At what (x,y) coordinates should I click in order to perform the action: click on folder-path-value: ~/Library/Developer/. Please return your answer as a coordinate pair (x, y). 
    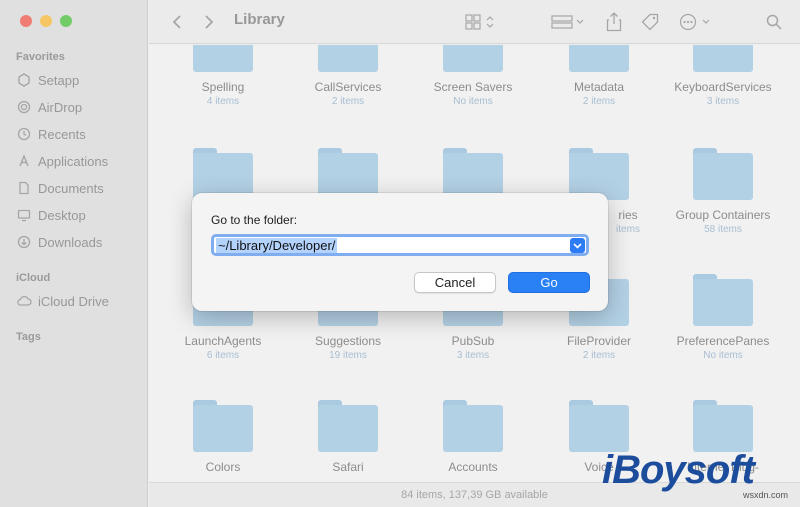
    Looking at the image, I should click on (277, 245).